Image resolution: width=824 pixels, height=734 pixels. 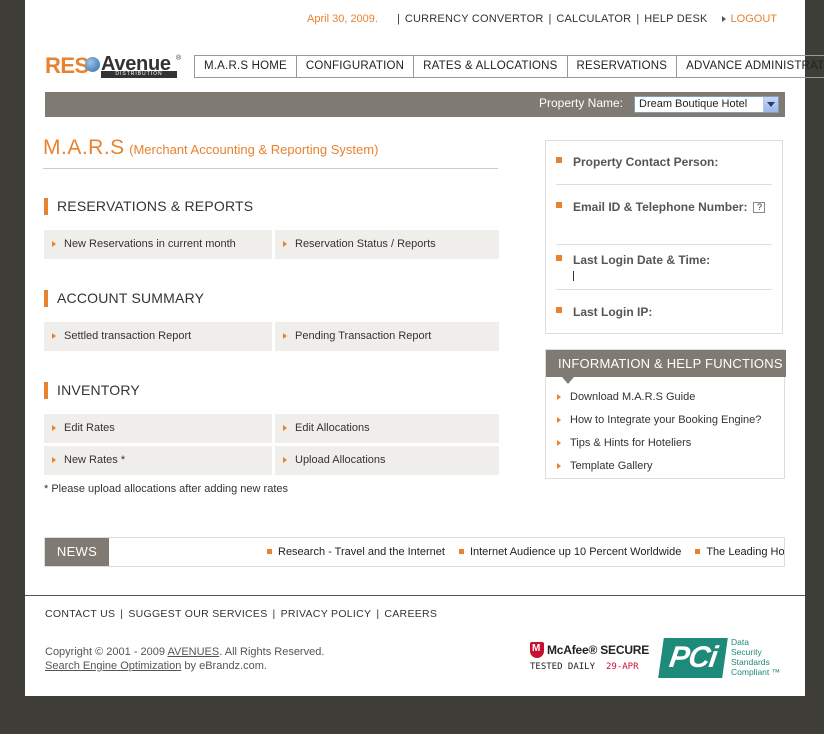 I want to click on logout-link: LOGOUT, so click(x=749, y=19).